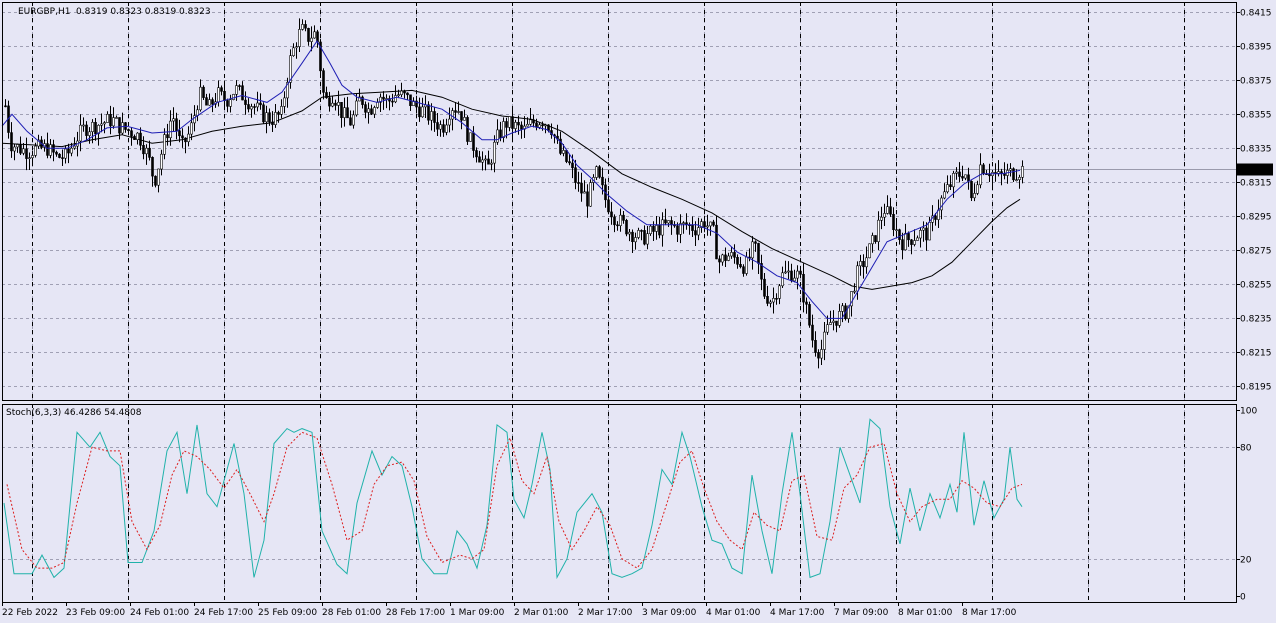 The width and height of the screenshot is (1276, 623). I want to click on price-tick-label: 0.8315, so click(1256, 184).